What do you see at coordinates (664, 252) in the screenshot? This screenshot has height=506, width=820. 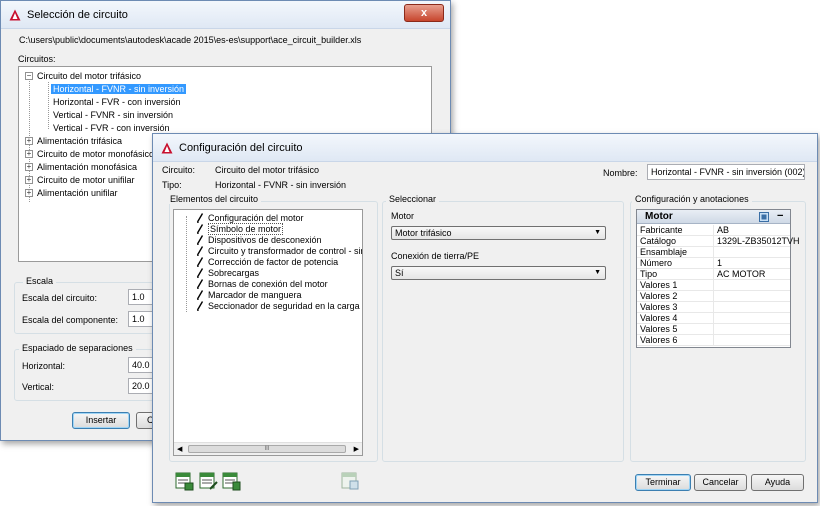 I see `property-key: Ensamblaje` at bounding box center [664, 252].